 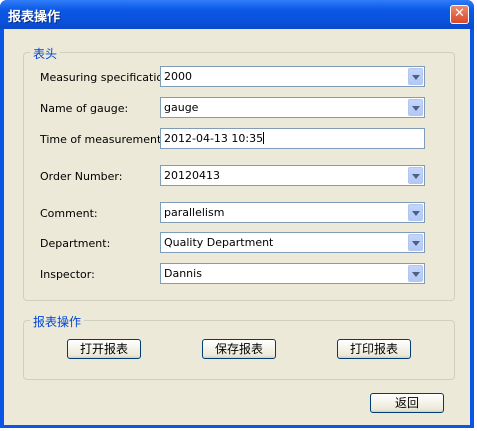 What do you see at coordinates (183, 273) in the screenshot?
I see `inspector-value: Dannis` at bounding box center [183, 273].